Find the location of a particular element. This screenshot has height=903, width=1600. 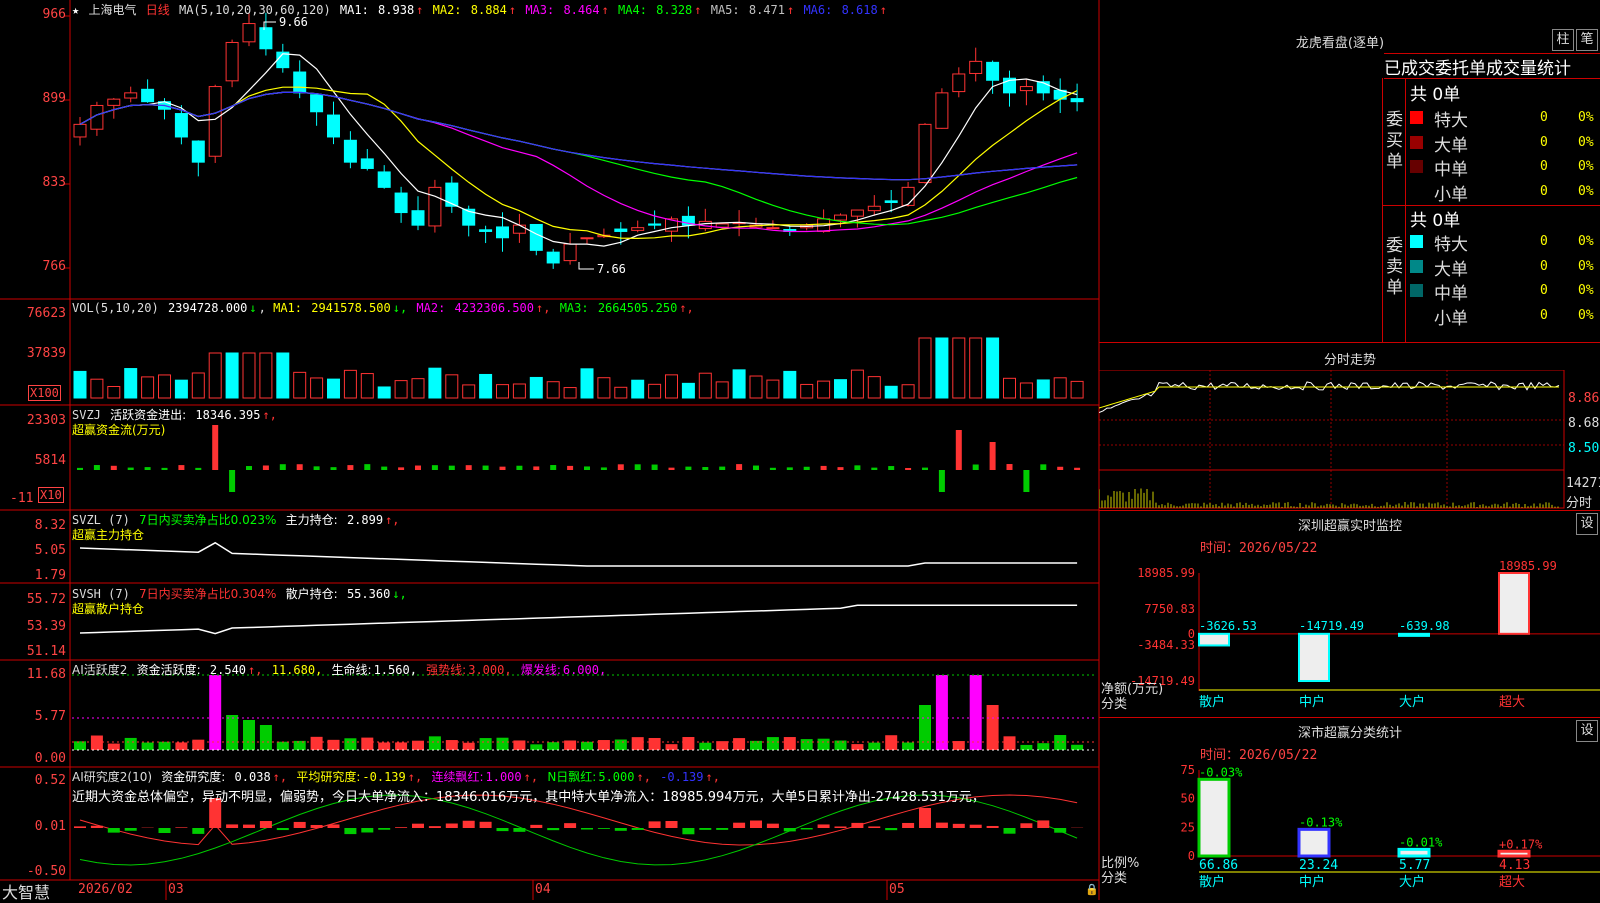

tab-volume: 成交量 is located at coordinates (1511, 69).